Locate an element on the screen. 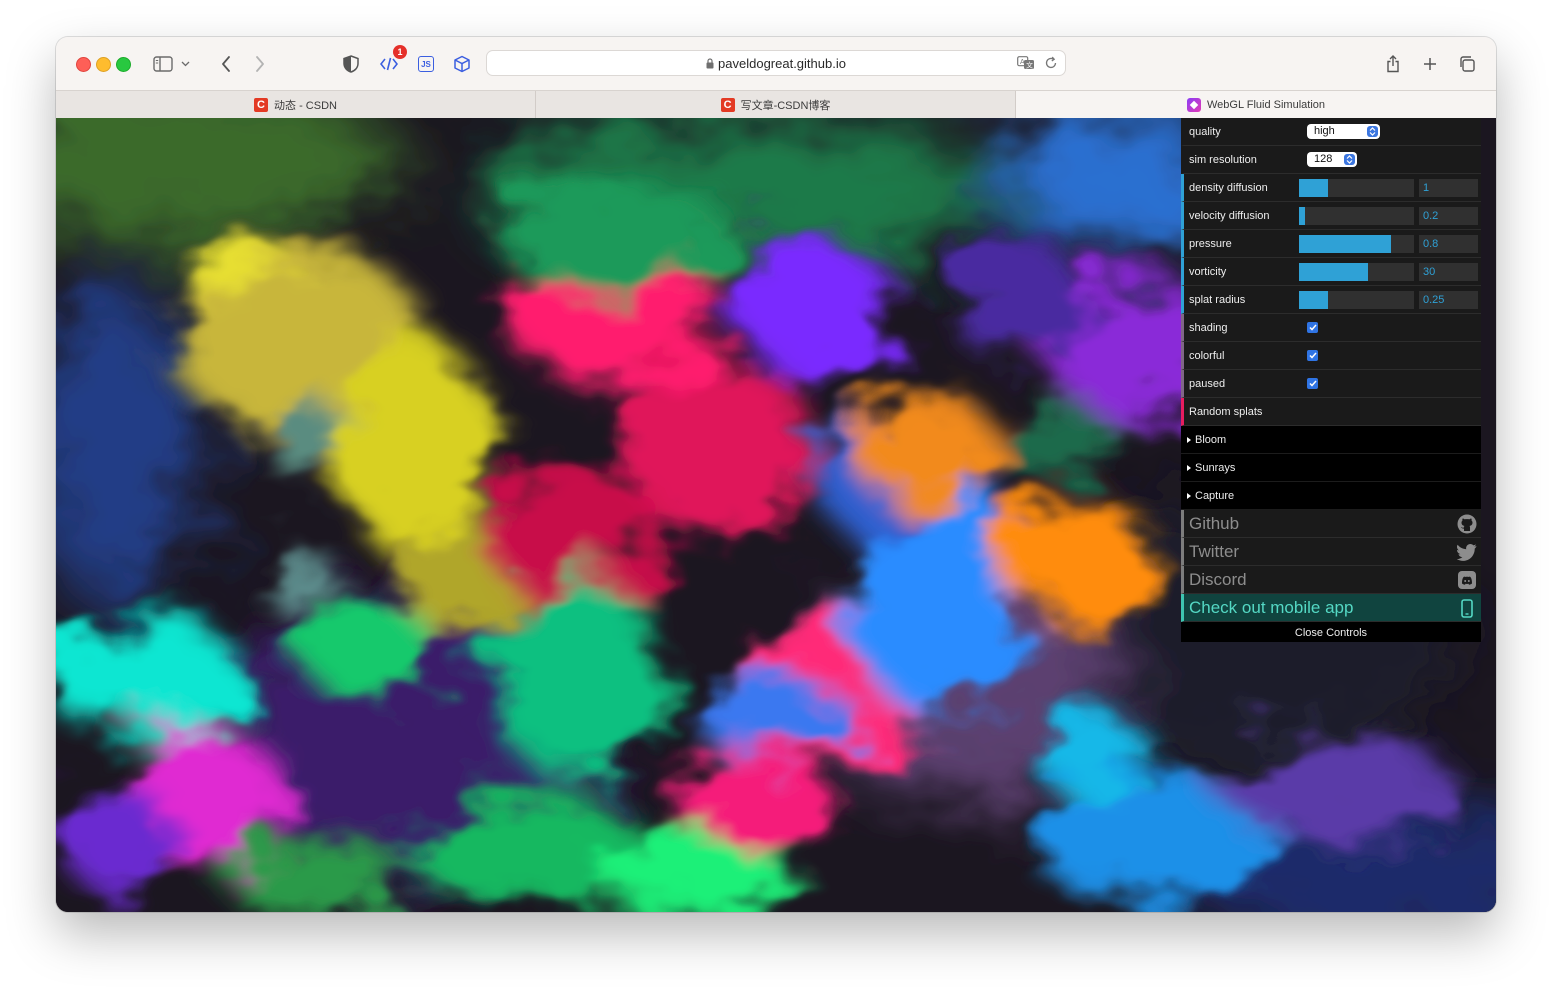 The width and height of the screenshot is (1552, 987). tab-overview-icon is located at coordinates (1467, 64).